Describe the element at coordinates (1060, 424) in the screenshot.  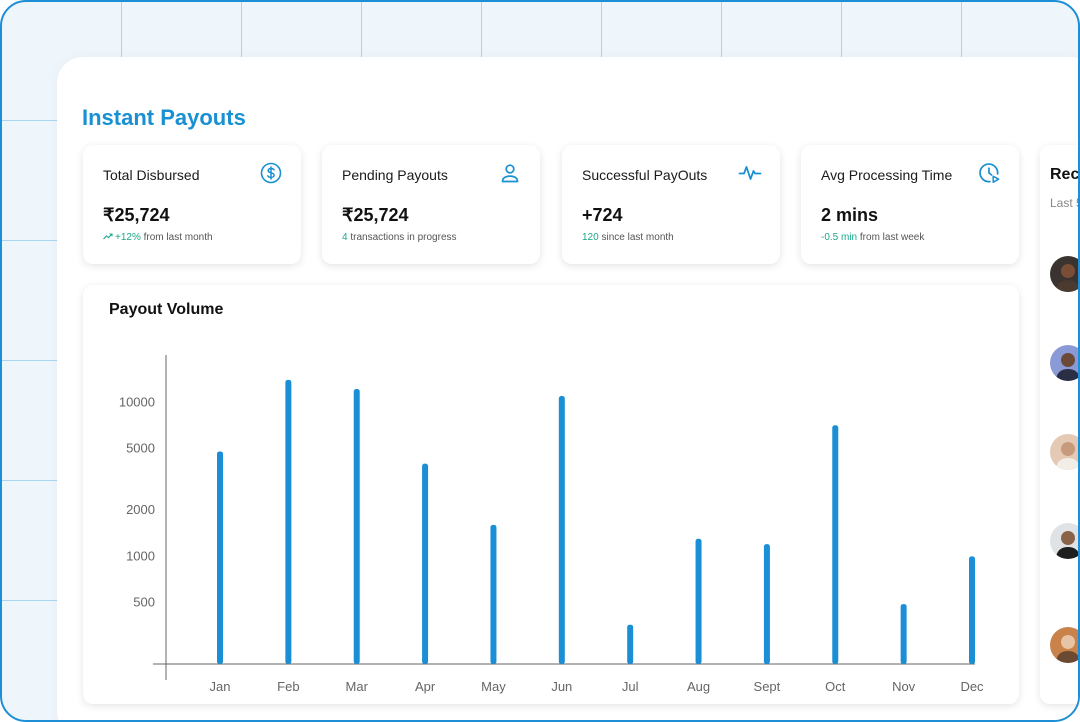
I see `recent-payouts-card: Rece Last 5` at that location.